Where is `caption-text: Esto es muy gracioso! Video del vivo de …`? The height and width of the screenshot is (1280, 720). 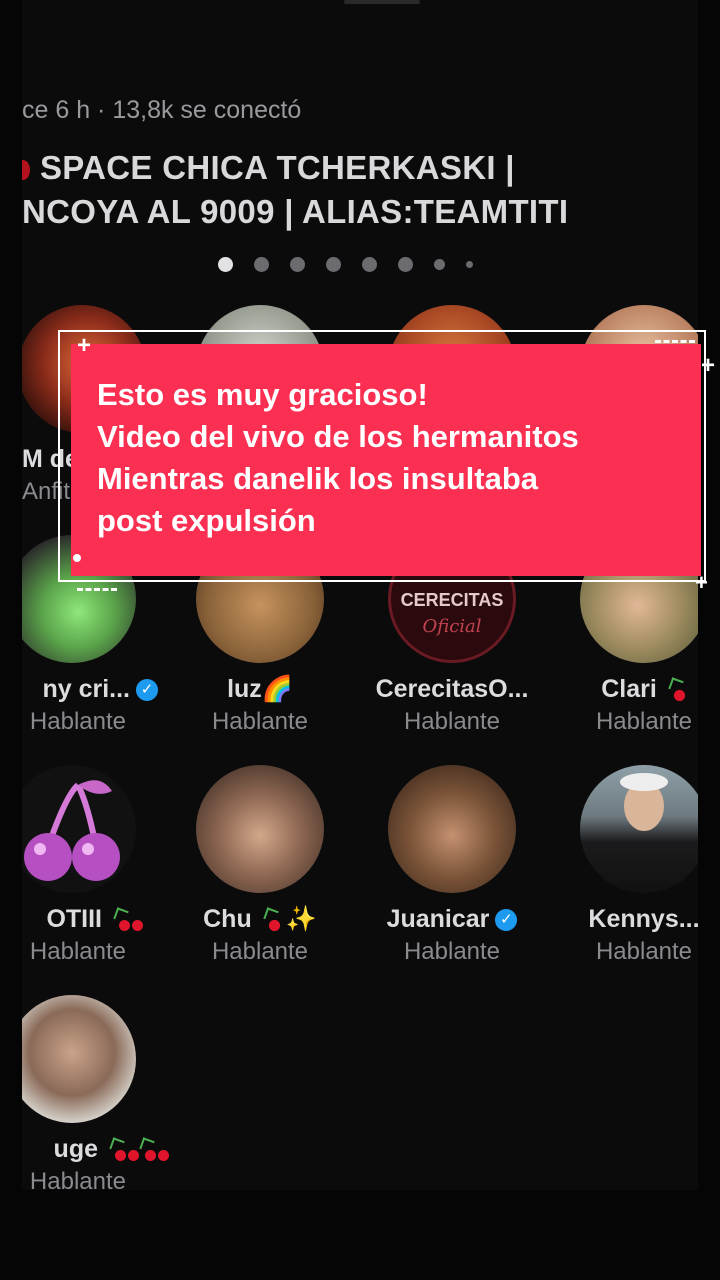 caption-text: Esto es muy gracioso! Video del vivo de … is located at coordinates (338, 458).